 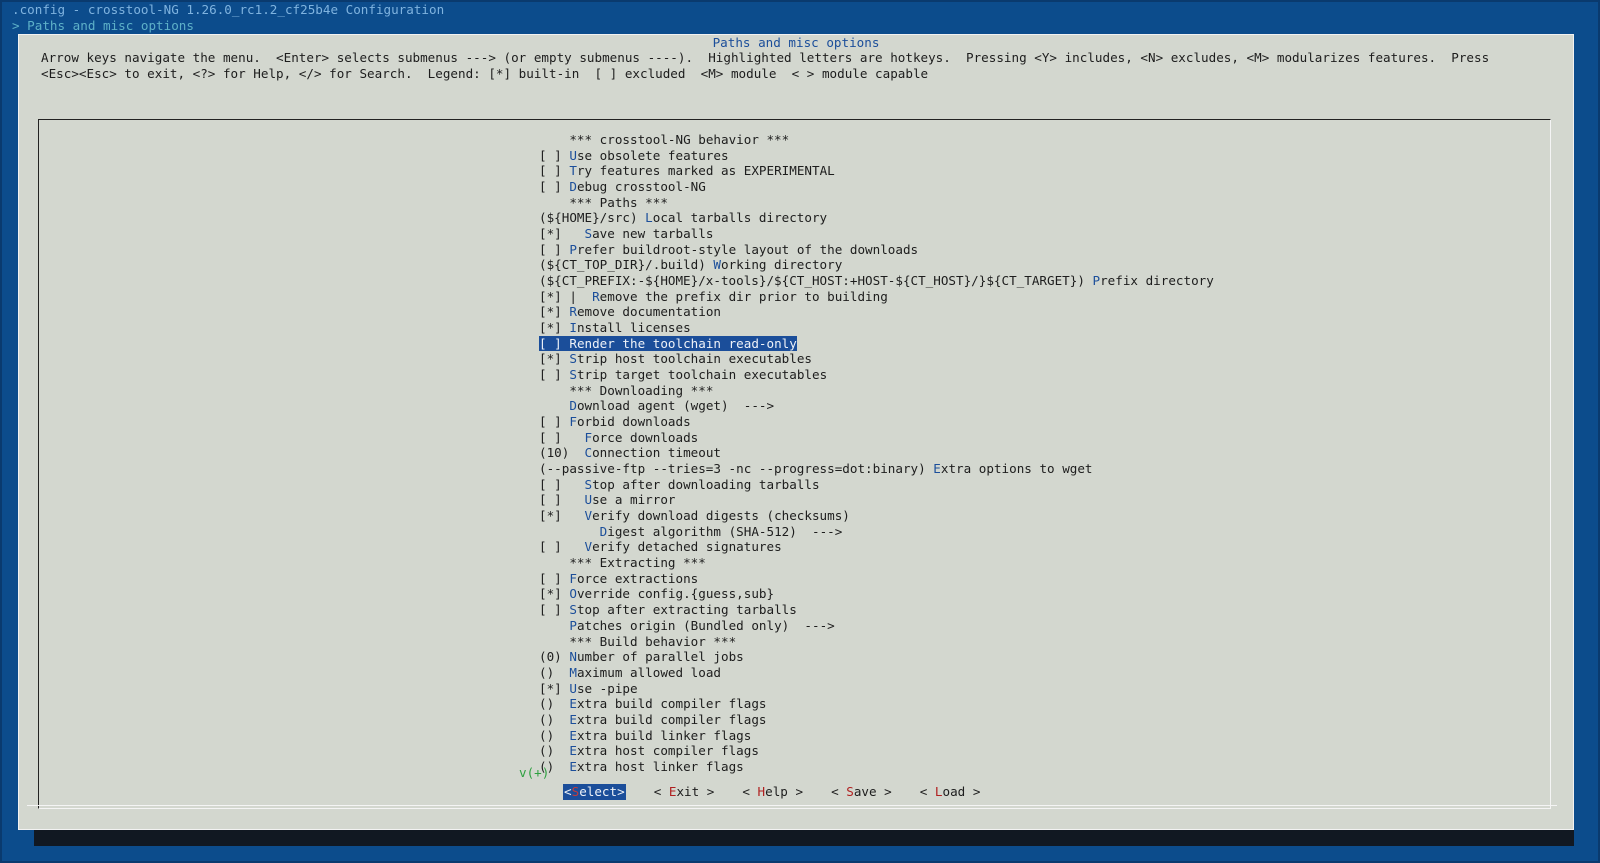 I want to click on menu-item: [ ] Force downloads, so click(x=876, y=438).